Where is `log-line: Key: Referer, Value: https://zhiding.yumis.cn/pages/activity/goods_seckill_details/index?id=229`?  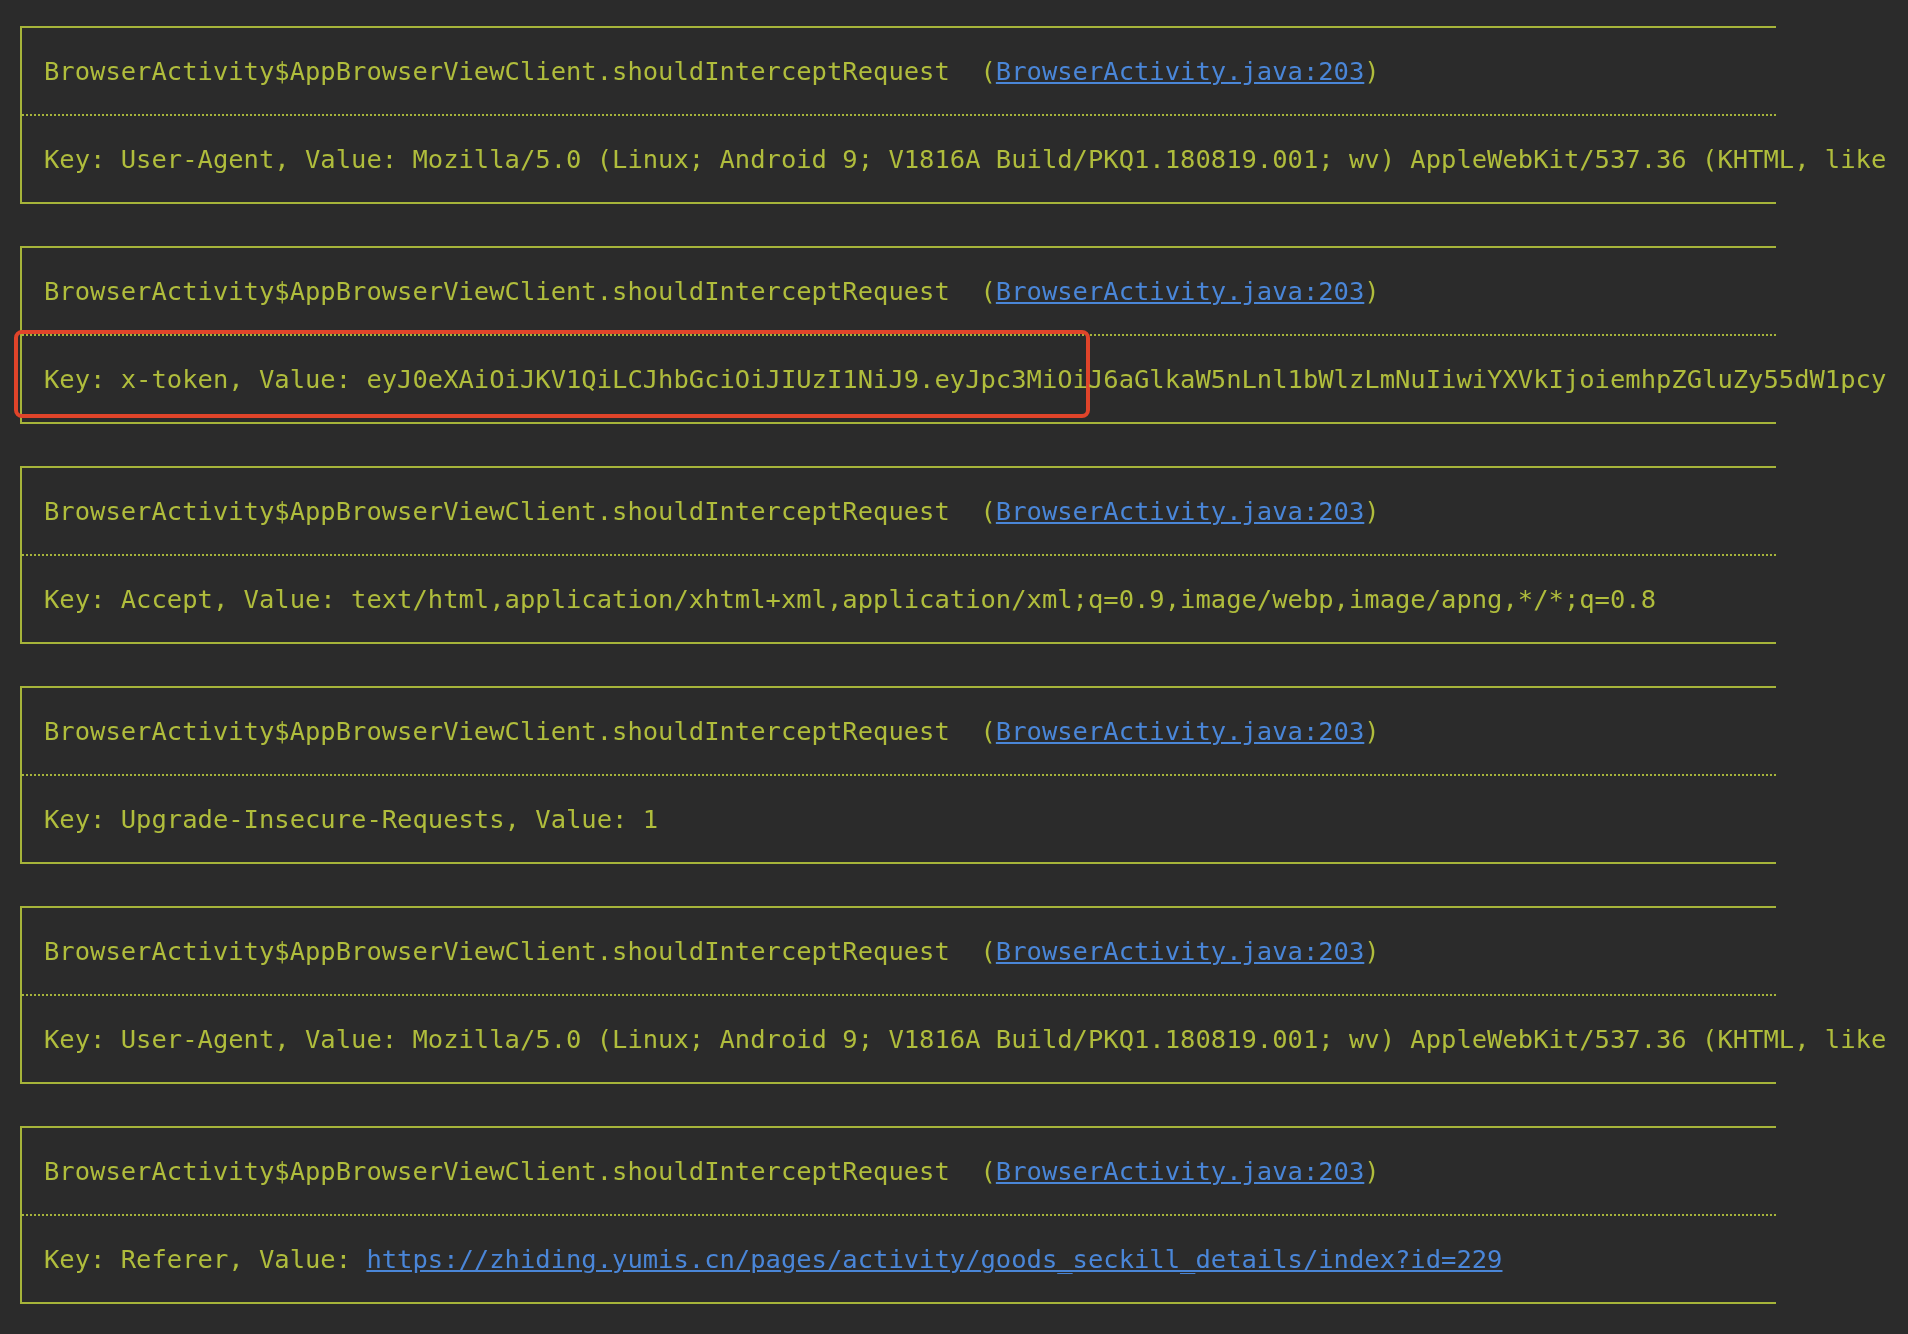
log-line: Key: Referer, Value: https://zhiding.yumis.cn/pages/activity/goods_seckill_details/index?id=229 is located at coordinates (773, 1259).